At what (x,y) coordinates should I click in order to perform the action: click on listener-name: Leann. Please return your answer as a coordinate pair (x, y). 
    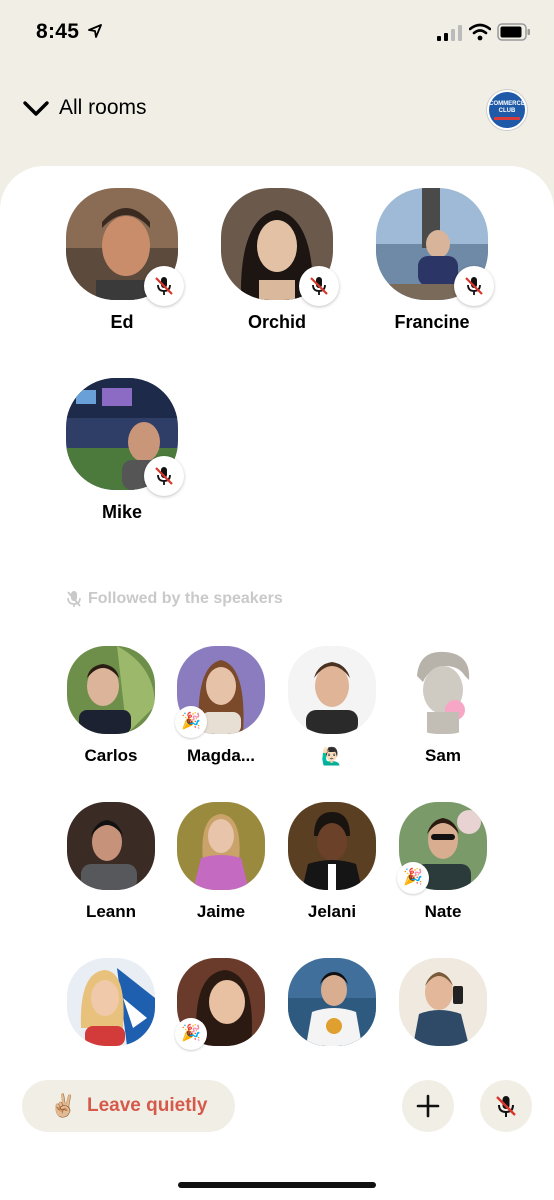
    Looking at the image, I should click on (111, 911).